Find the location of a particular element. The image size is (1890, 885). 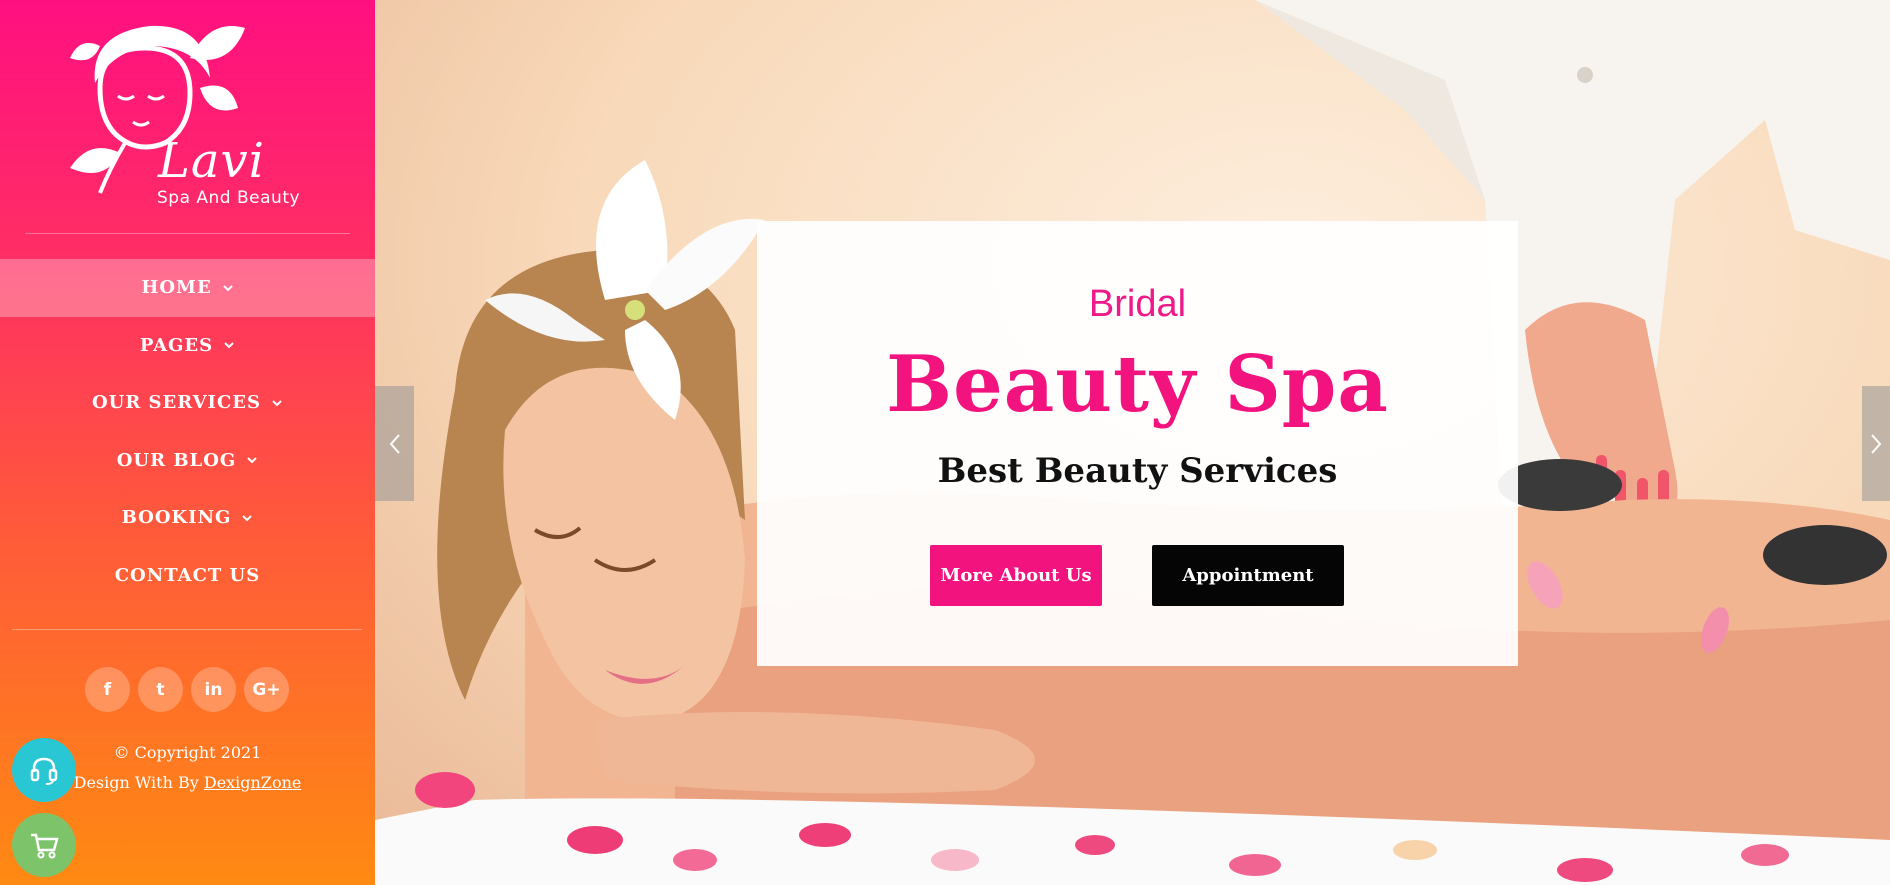

design-credit-prefix: Design With By is located at coordinates (136, 782).